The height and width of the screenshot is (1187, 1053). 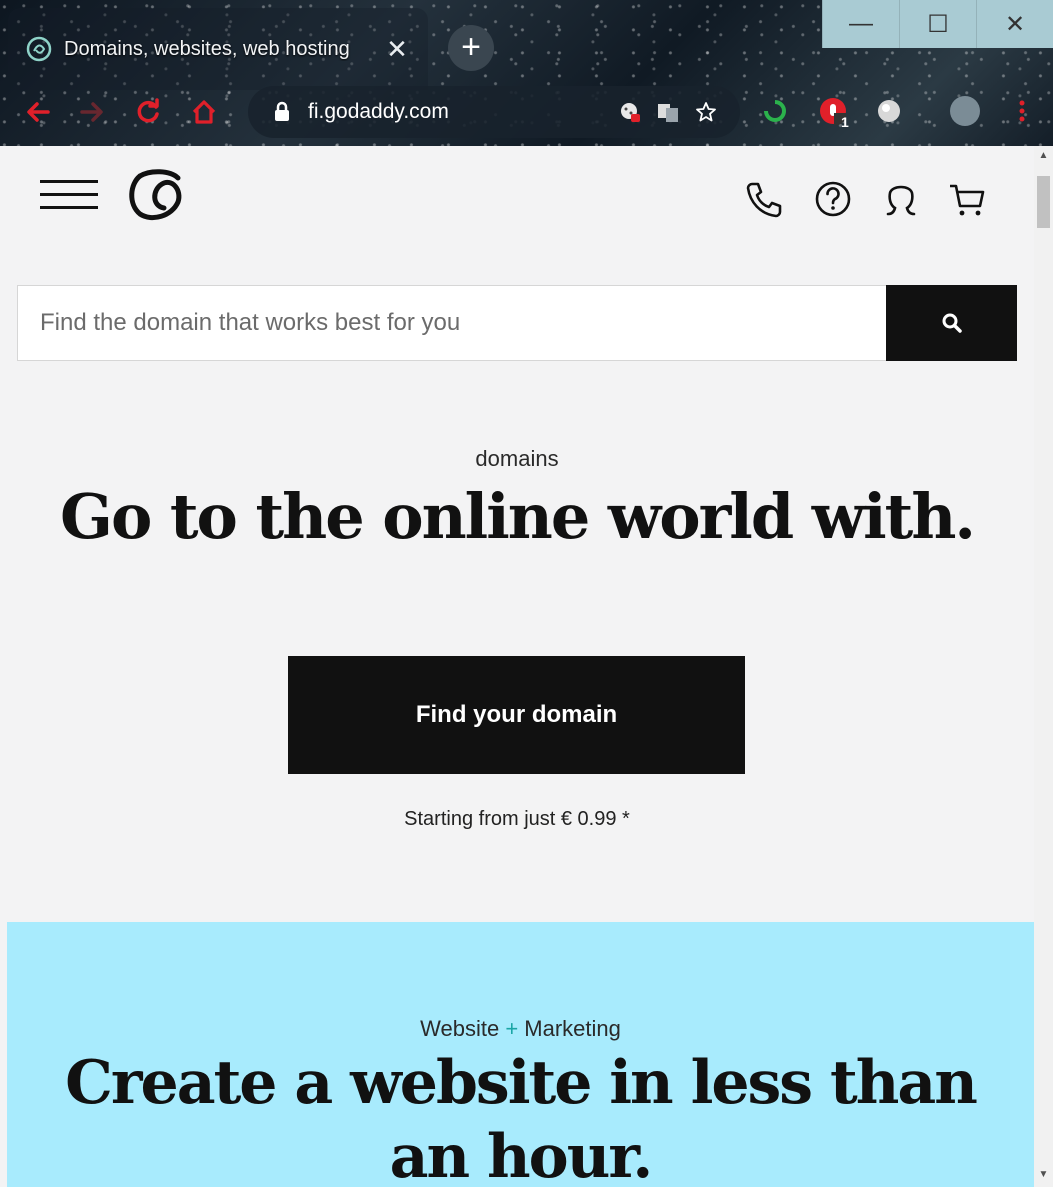 I want to click on godaddy-logo, so click(x=157, y=194).